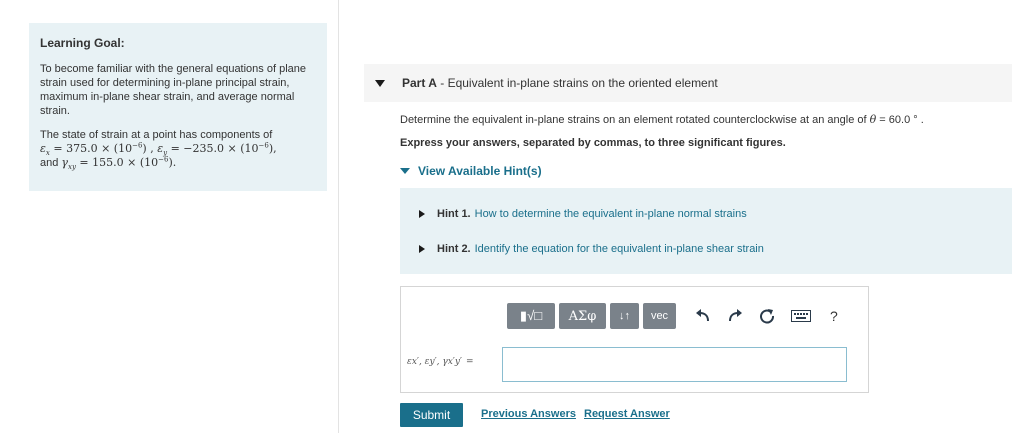 The height and width of the screenshot is (433, 1024). I want to click on arrows-button: ↓↑, so click(624, 316).